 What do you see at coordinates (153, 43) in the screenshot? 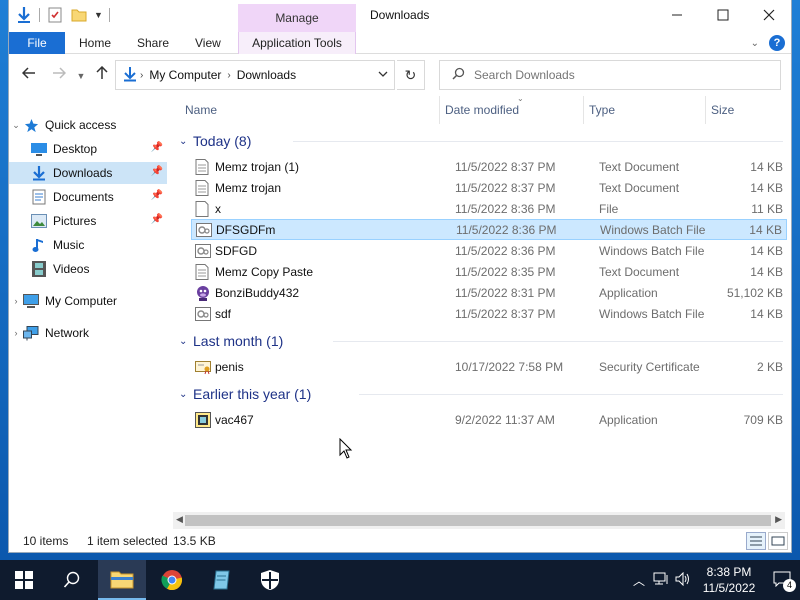
I see `tab-share: Share` at bounding box center [153, 43].